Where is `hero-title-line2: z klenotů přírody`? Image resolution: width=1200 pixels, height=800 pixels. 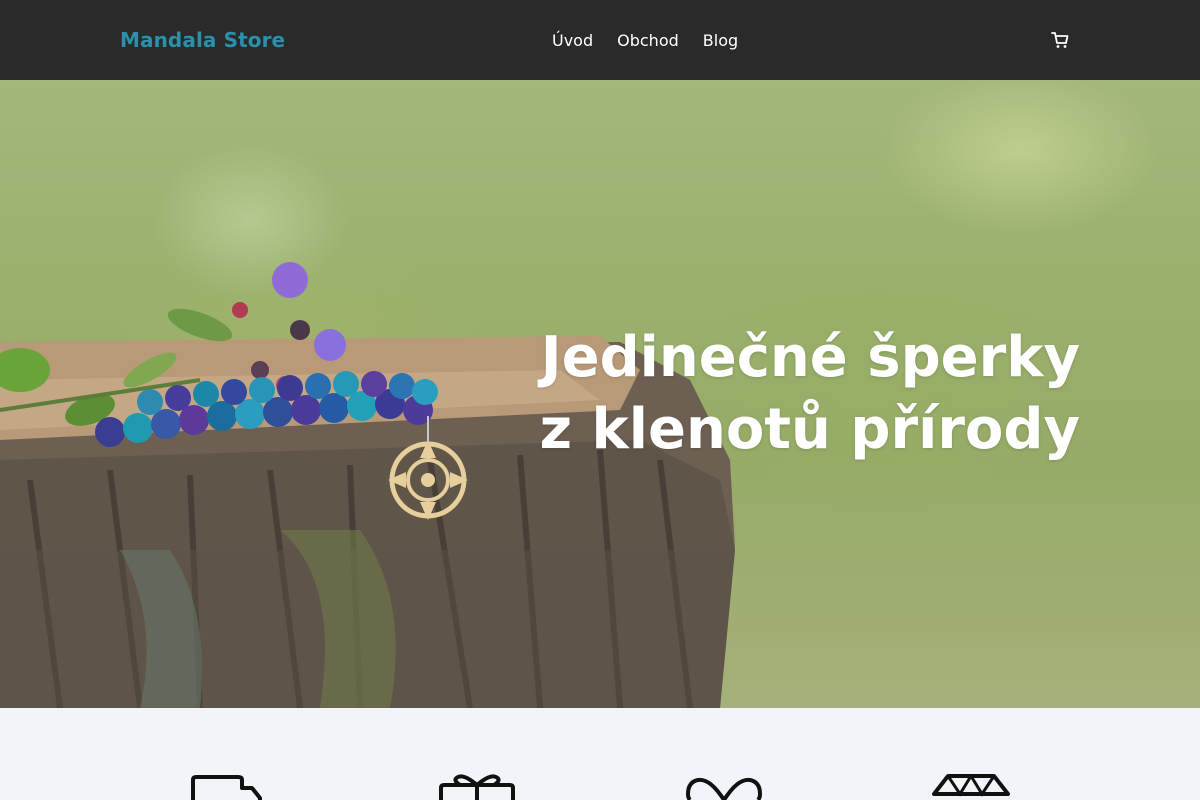
hero-title-line2: z klenotů přírody is located at coordinates (809, 429).